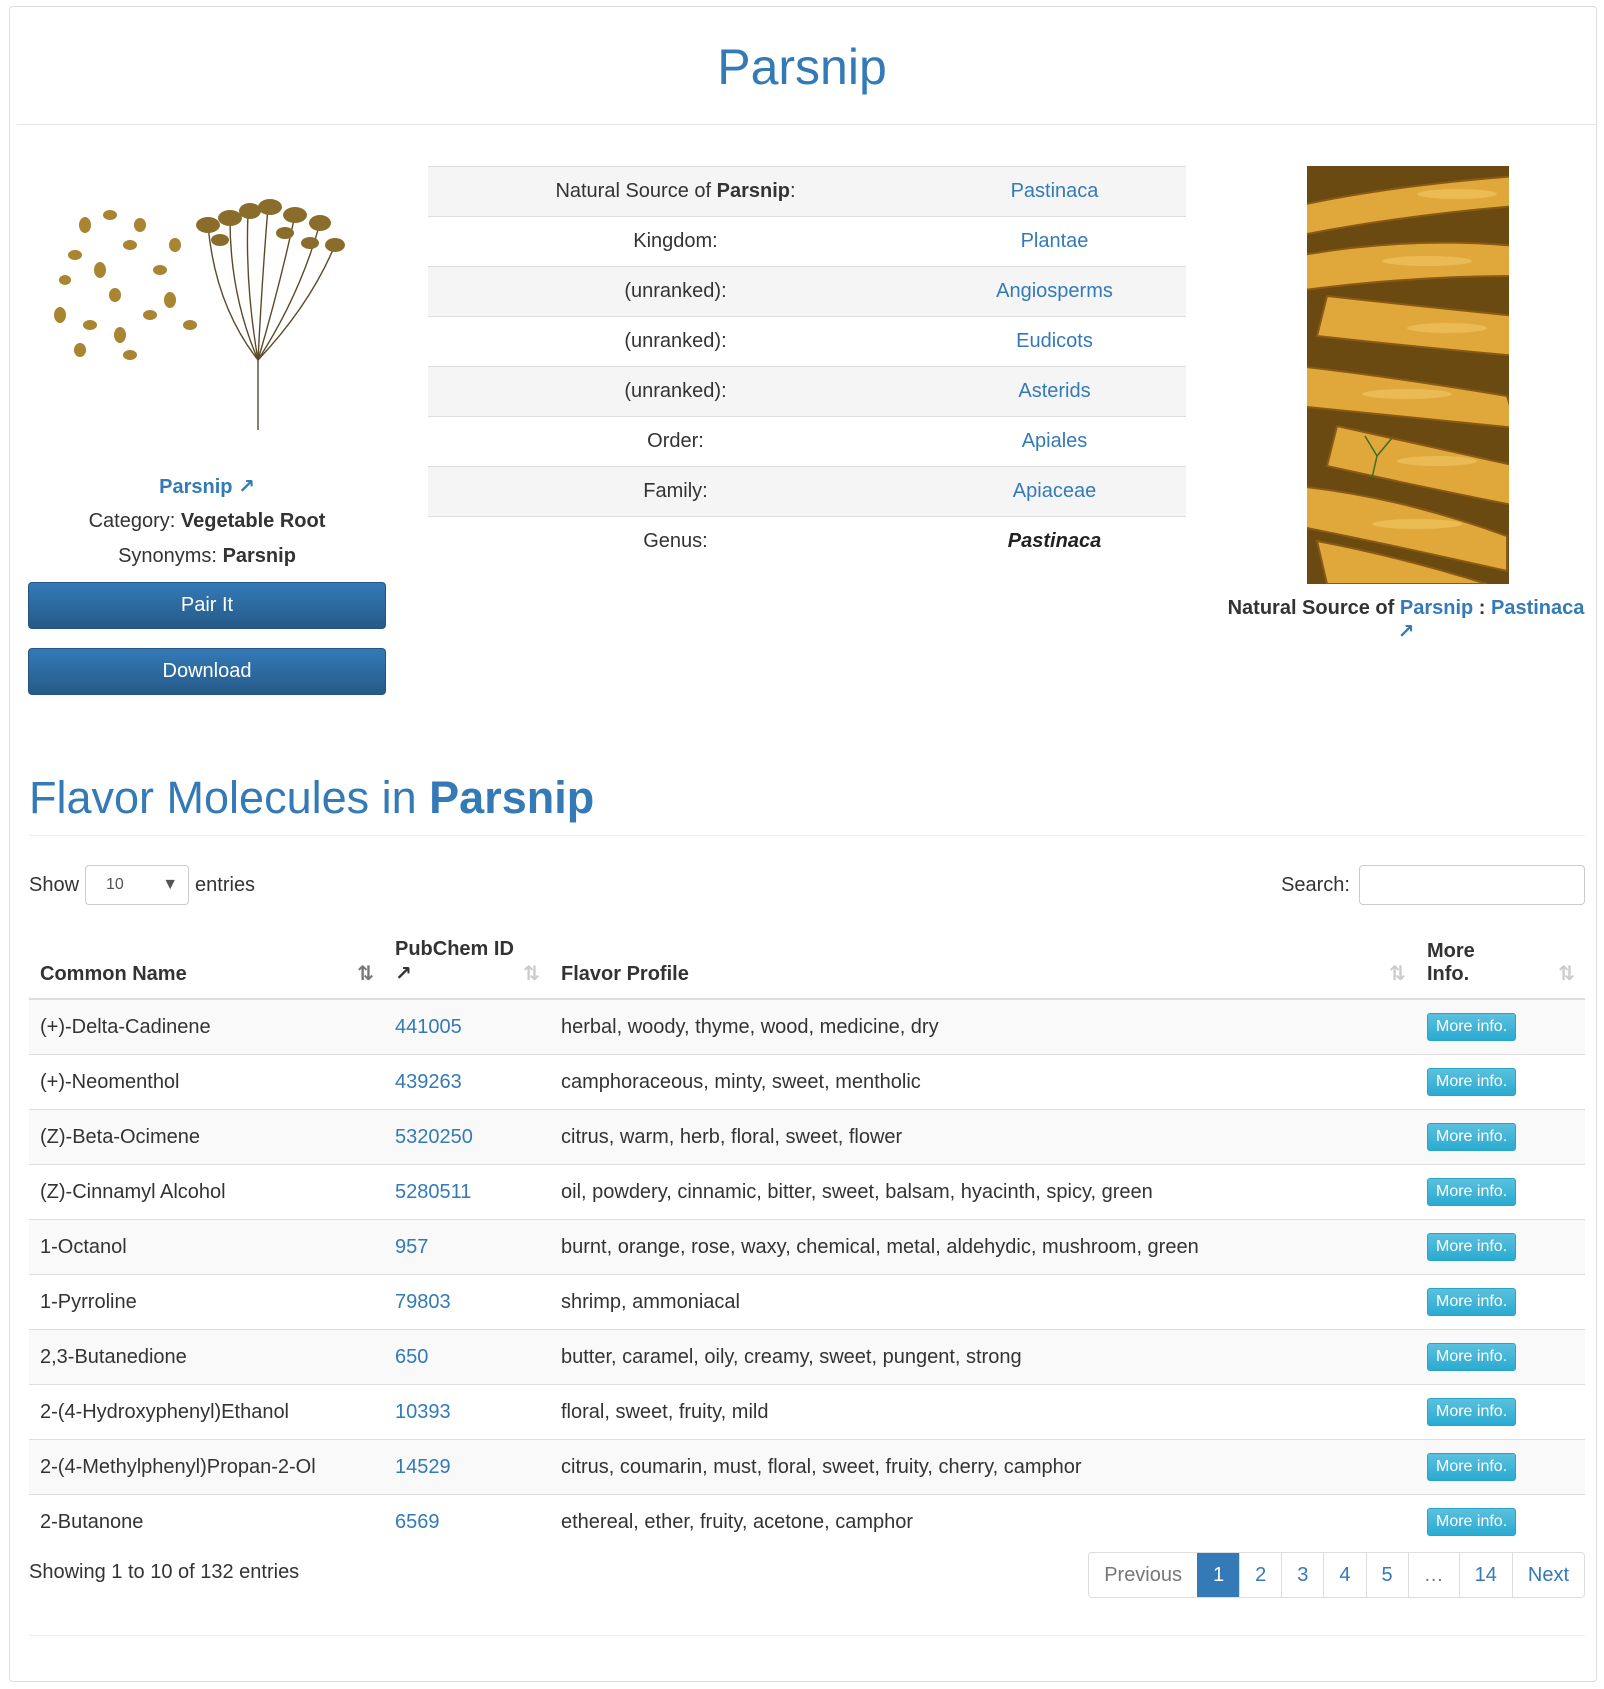 This screenshot has width=1604, height=1689. I want to click on entries-select: 10 ▼, so click(137, 885).